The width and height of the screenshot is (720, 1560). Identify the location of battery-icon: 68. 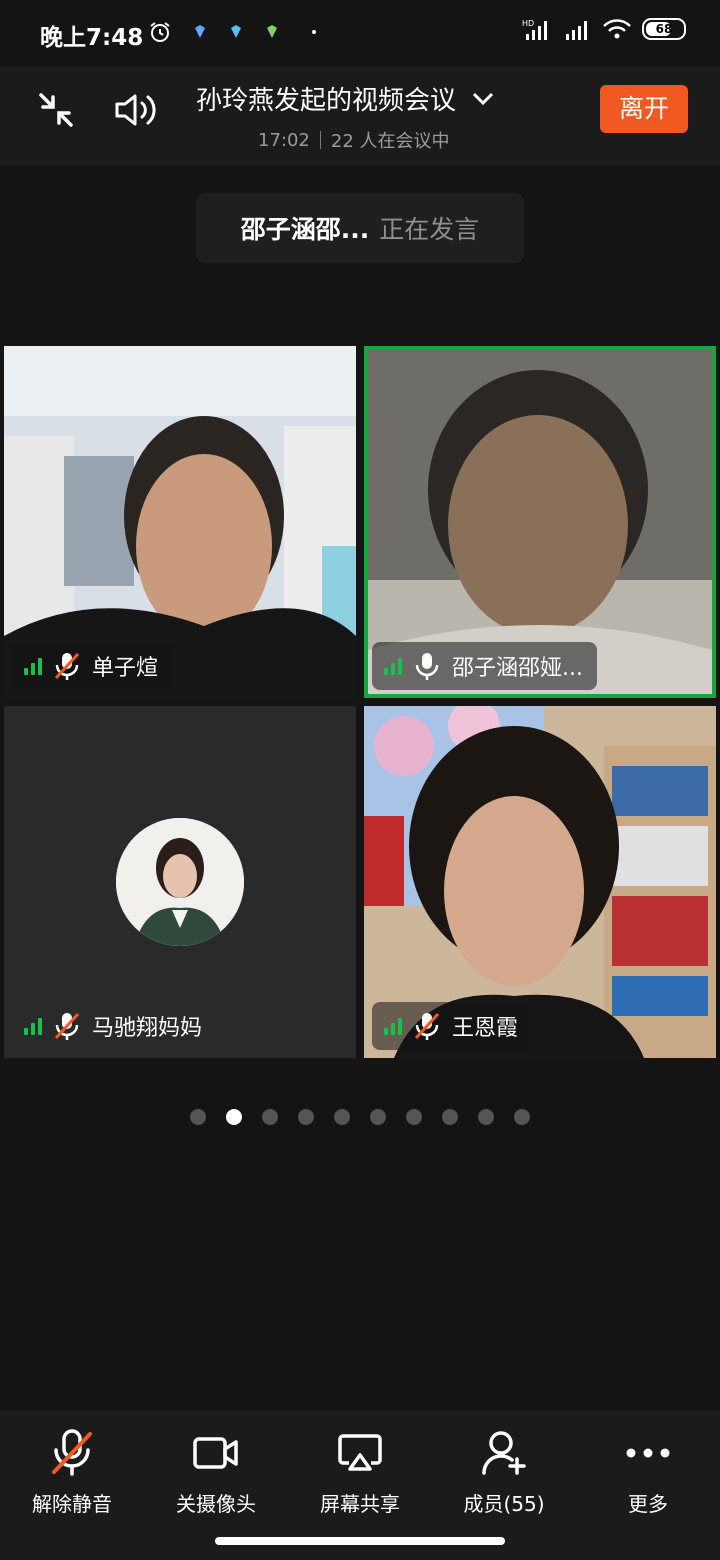
(664, 29).